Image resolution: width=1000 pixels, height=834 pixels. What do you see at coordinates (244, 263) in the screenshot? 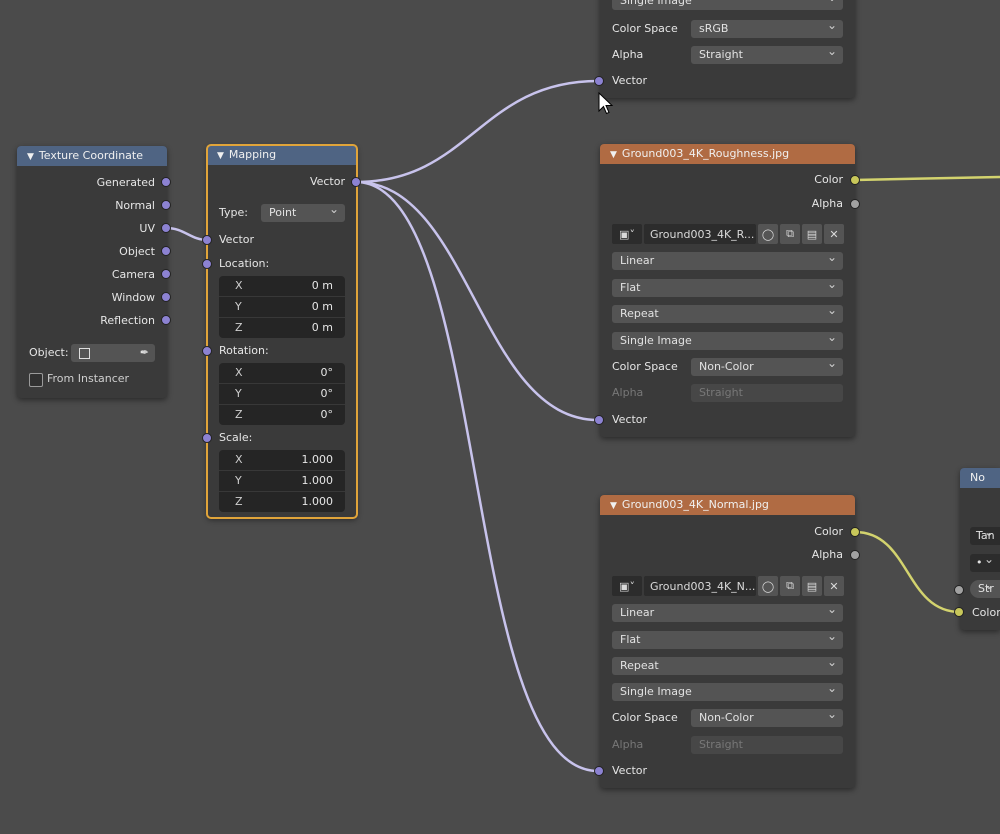
I see `location-label: Location:` at bounding box center [244, 263].